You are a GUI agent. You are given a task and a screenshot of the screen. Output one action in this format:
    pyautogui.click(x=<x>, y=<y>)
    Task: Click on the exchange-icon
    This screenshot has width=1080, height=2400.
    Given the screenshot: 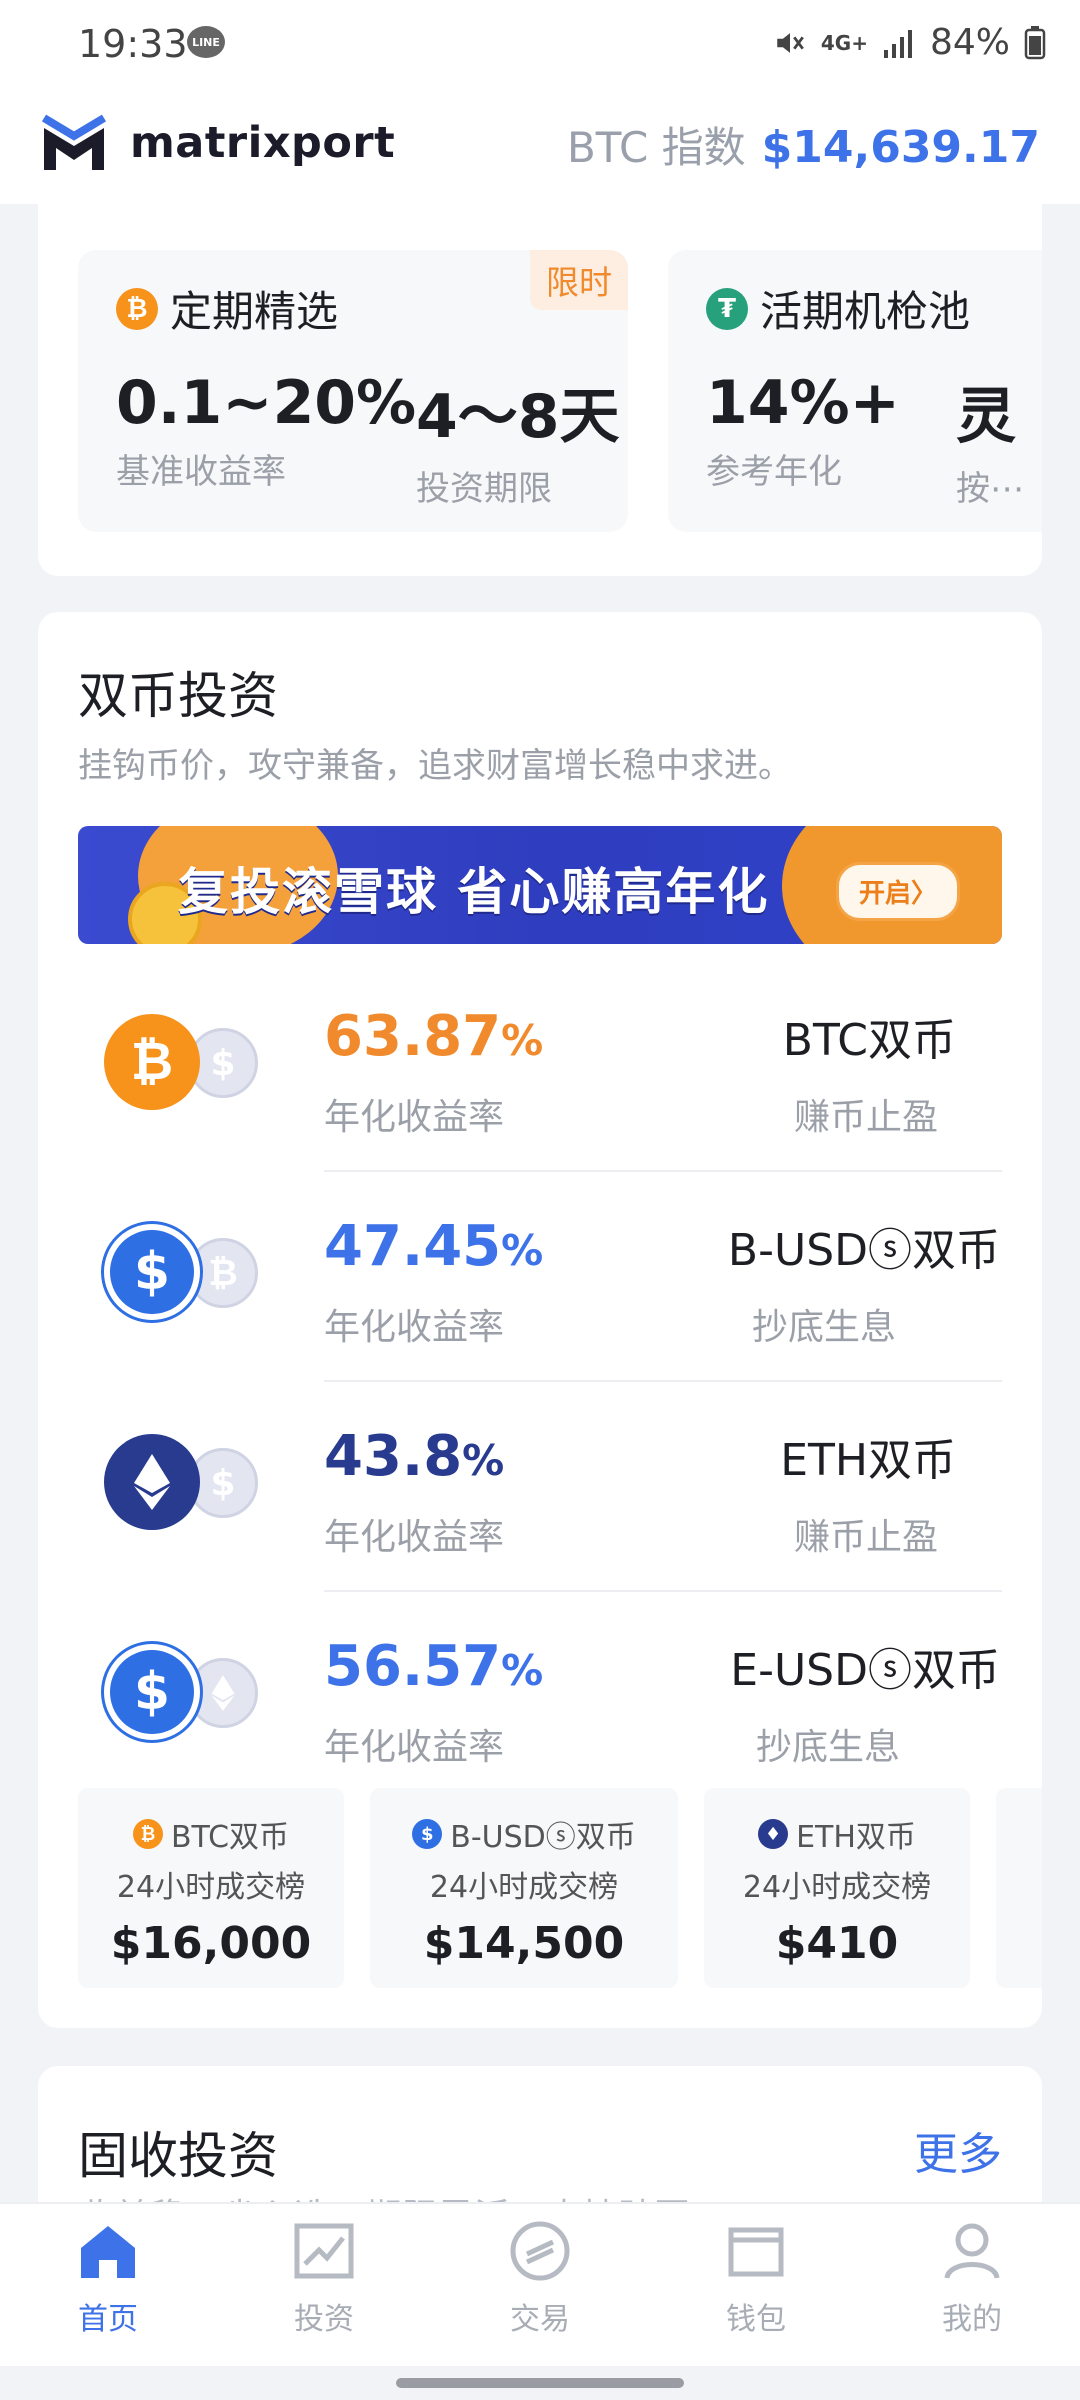 What is the action you would take?
    pyautogui.click(x=540, y=2253)
    